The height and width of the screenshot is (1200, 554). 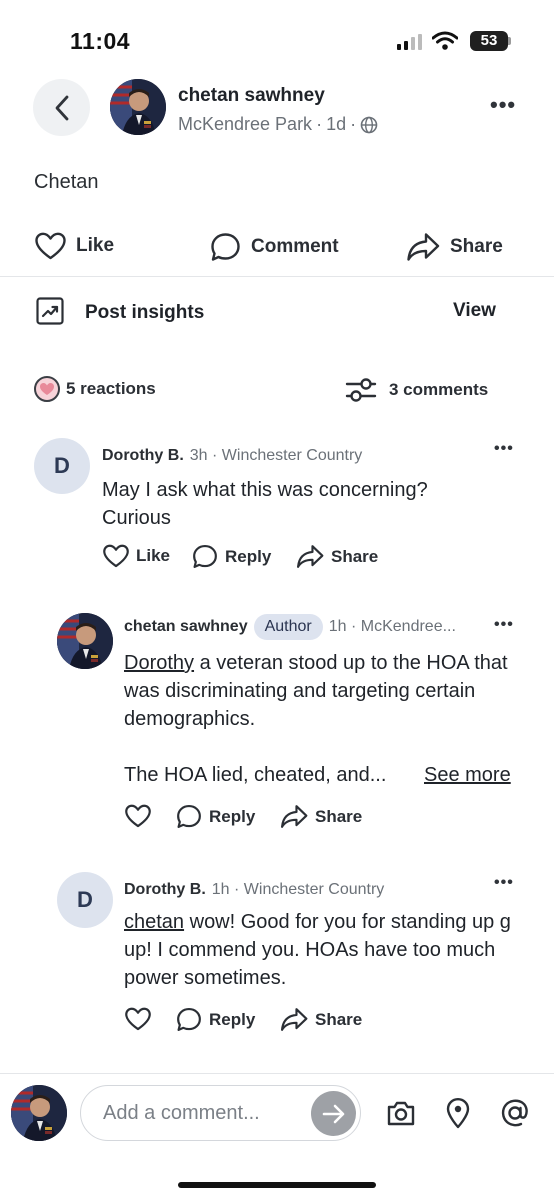 I want to click on comments-filter-button: 3 comments, so click(x=416, y=390).